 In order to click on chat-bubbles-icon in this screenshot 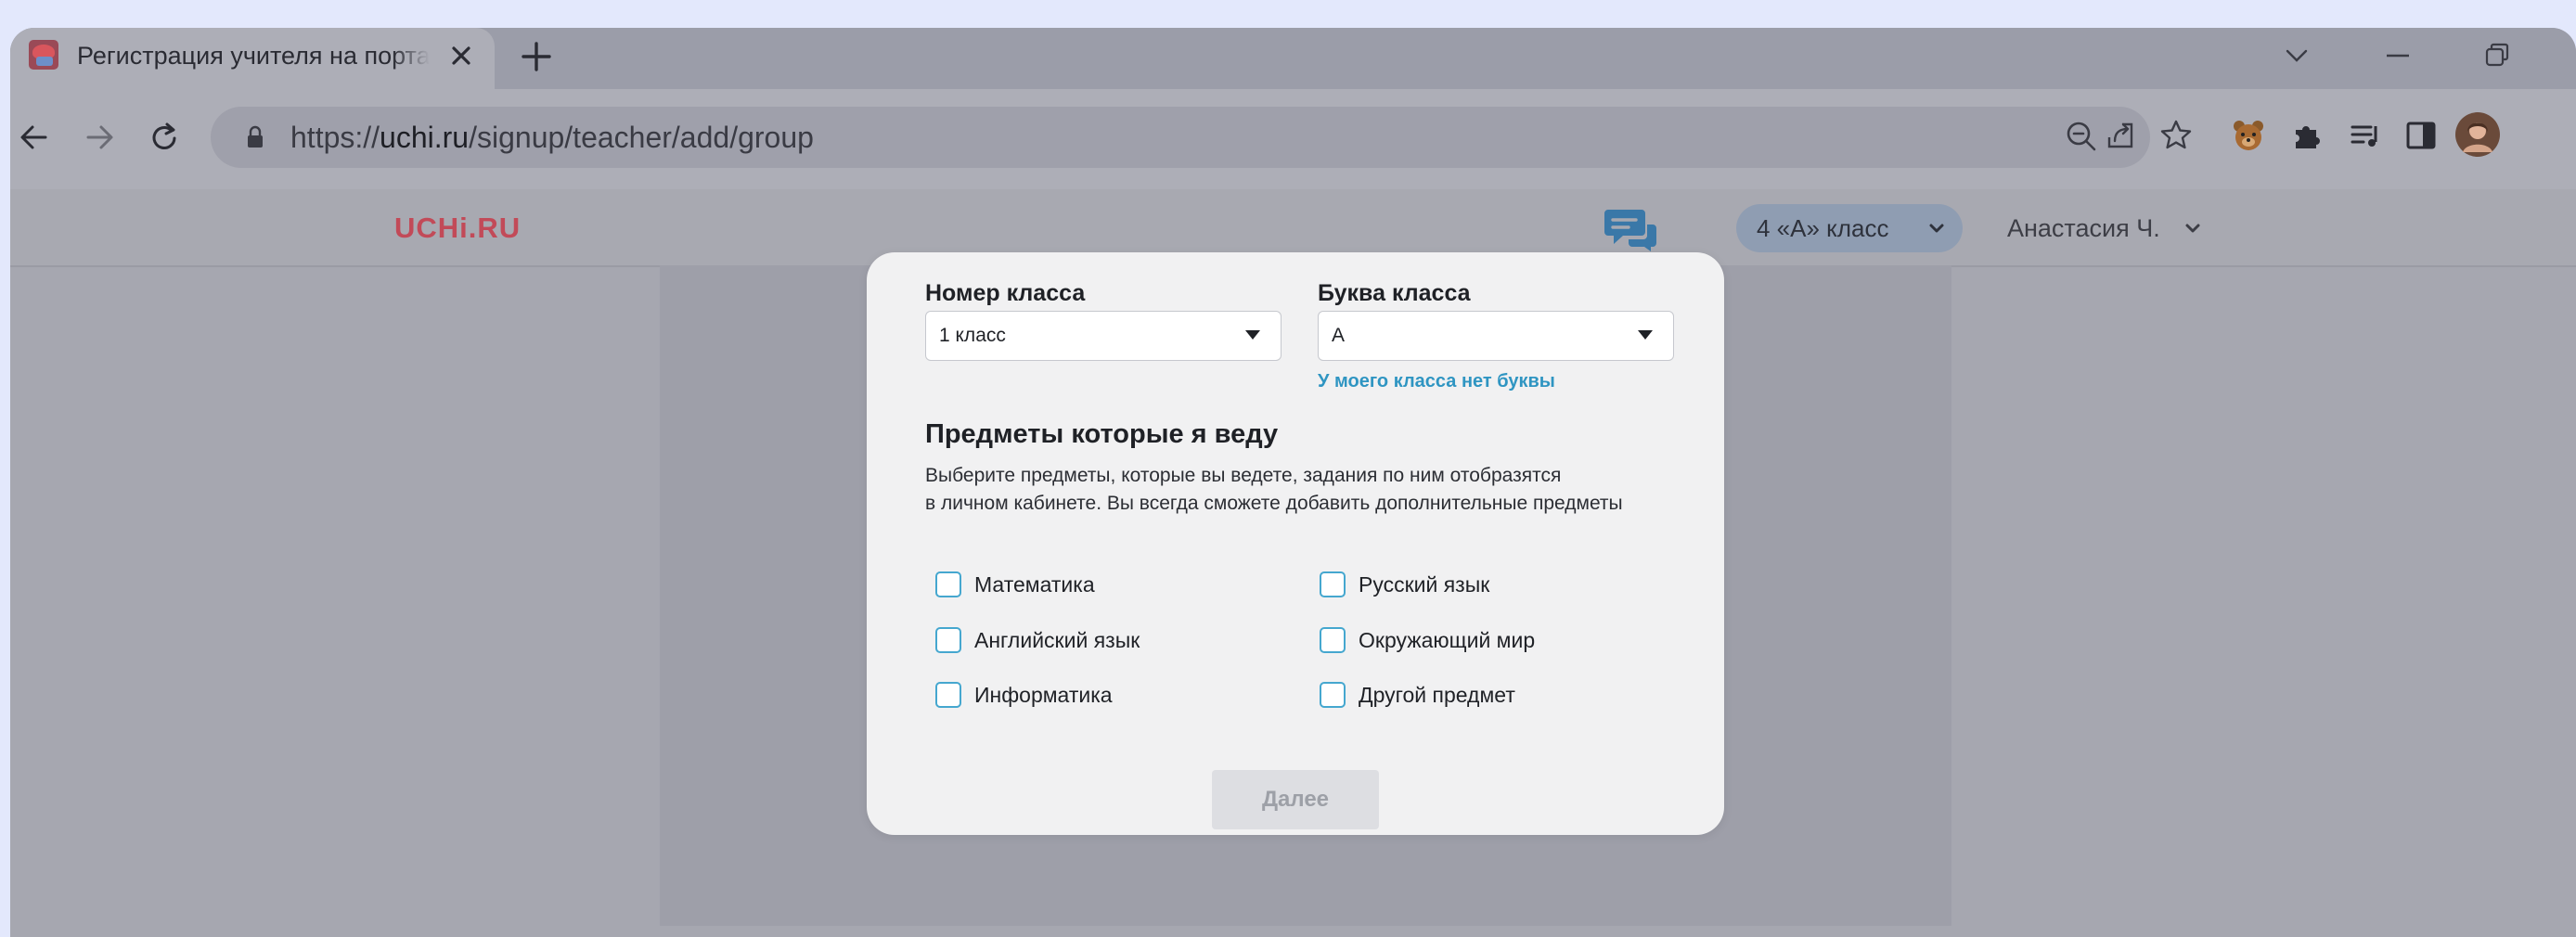, I will do `click(1631, 228)`.